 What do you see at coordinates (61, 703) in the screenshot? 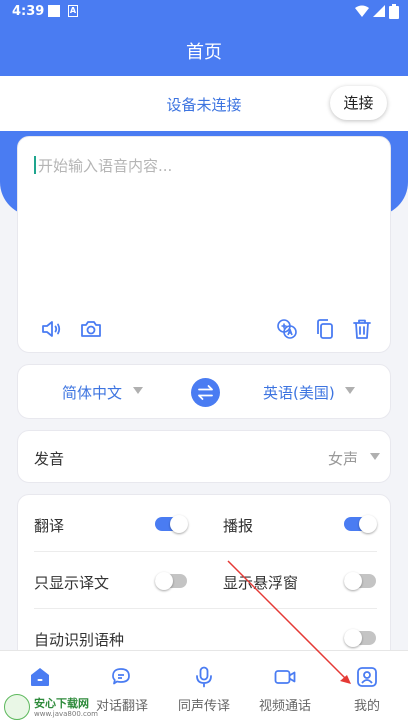
I see `watermark-name: 安心下载网` at bounding box center [61, 703].